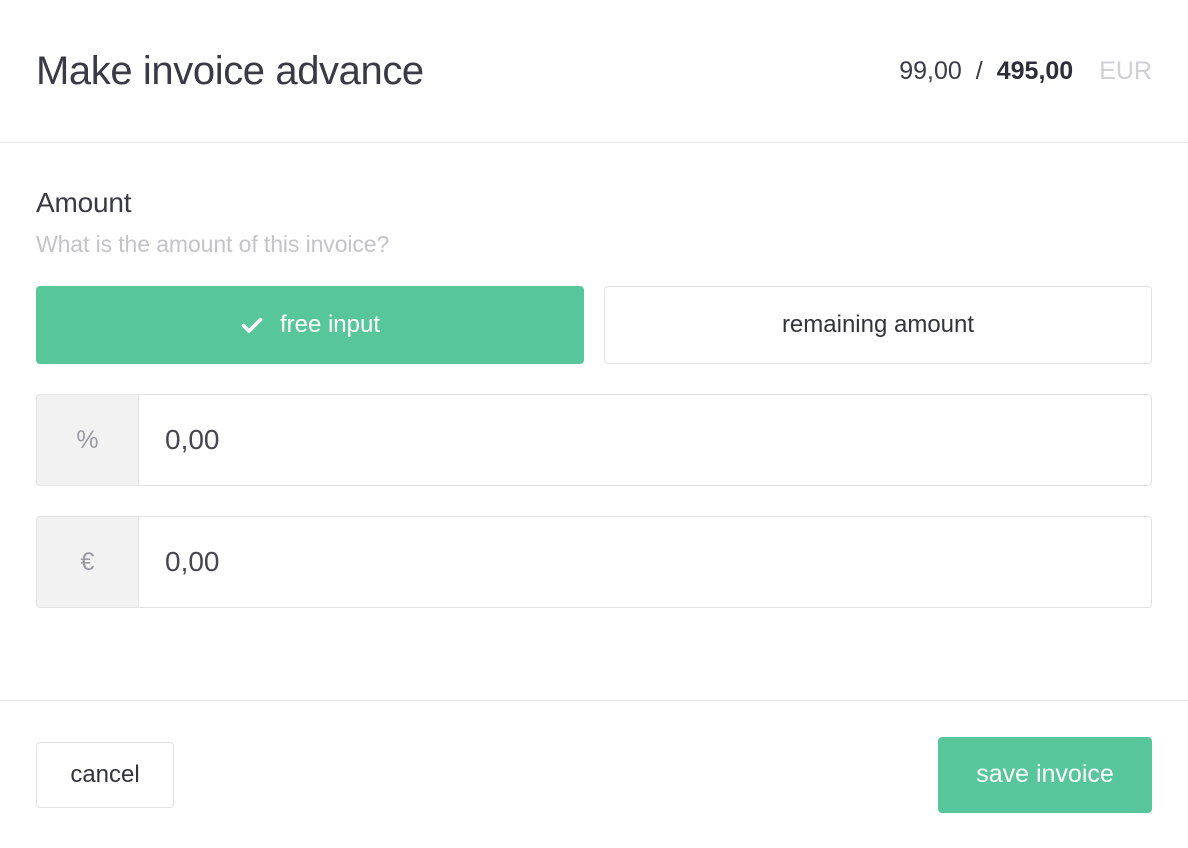 The height and width of the screenshot is (848, 1188). What do you see at coordinates (594, 325) in the screenshot?
I see `amount-mode-toggle-group: free input remaining amount` at bounding box center [594, 325].